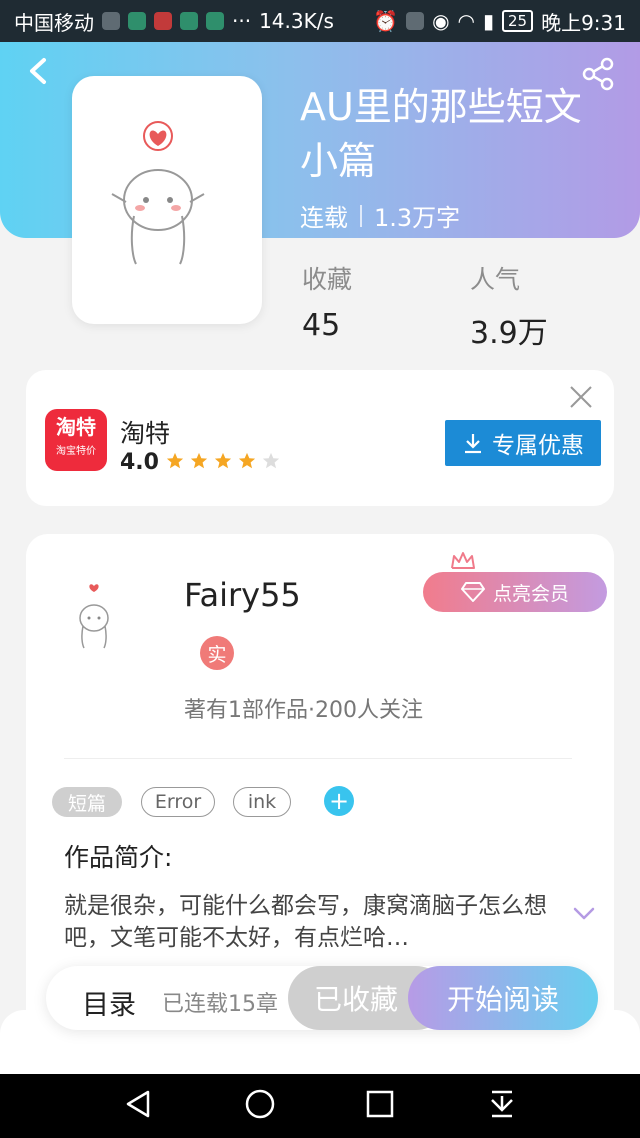 The width and height of the screenshot is (640, 1138). What do you see at coordinates (584, 914) in the screenshot?
I see `chevron-down-icon` at bounding box center [584, 914].